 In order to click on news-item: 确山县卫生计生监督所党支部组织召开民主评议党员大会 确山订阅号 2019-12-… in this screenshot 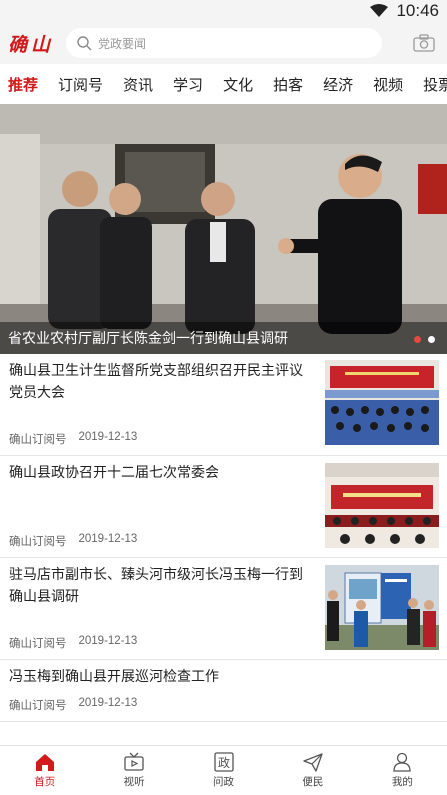, I will do `click(223, 405)`.